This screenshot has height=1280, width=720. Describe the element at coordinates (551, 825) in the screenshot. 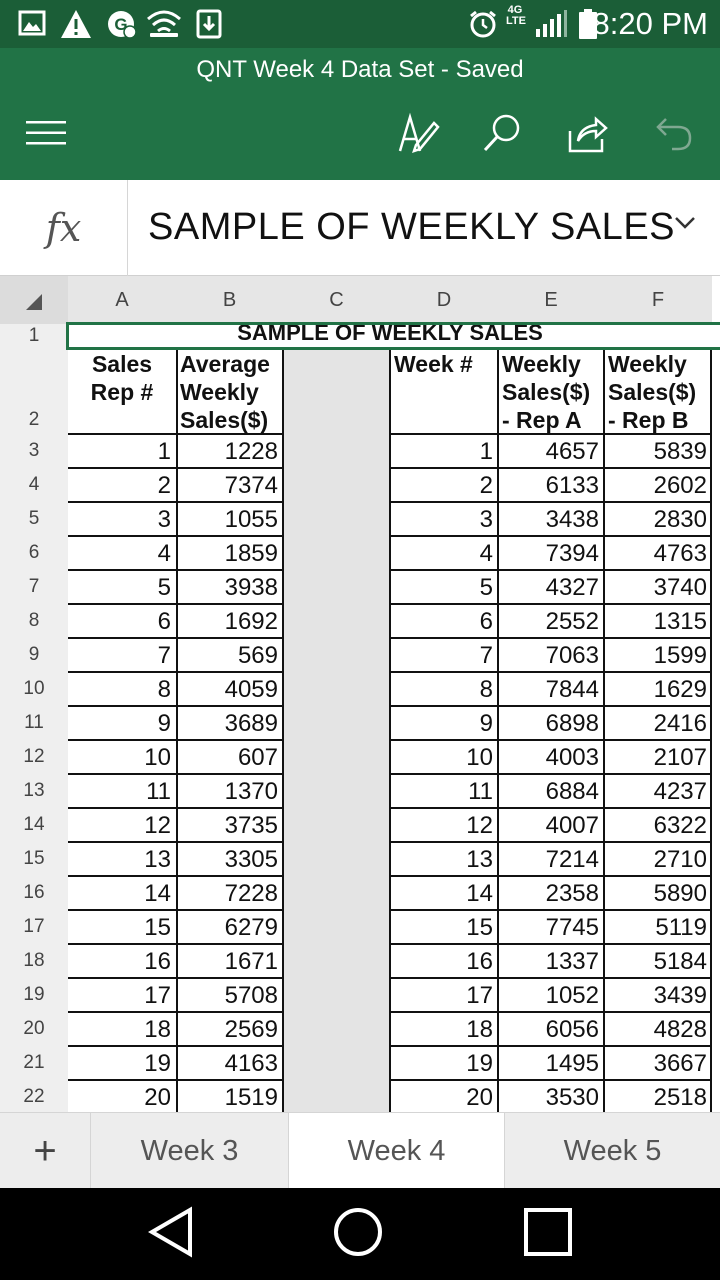

I see `table-cell: 4007` at that location.